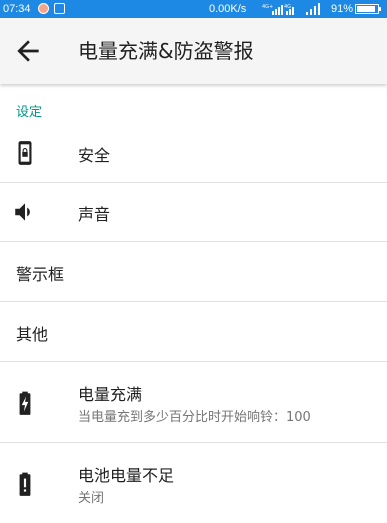  Describe the element at coordinates (193, 271) in the screenshot. I see `settings-item-alert-box: 警示框` at that location.